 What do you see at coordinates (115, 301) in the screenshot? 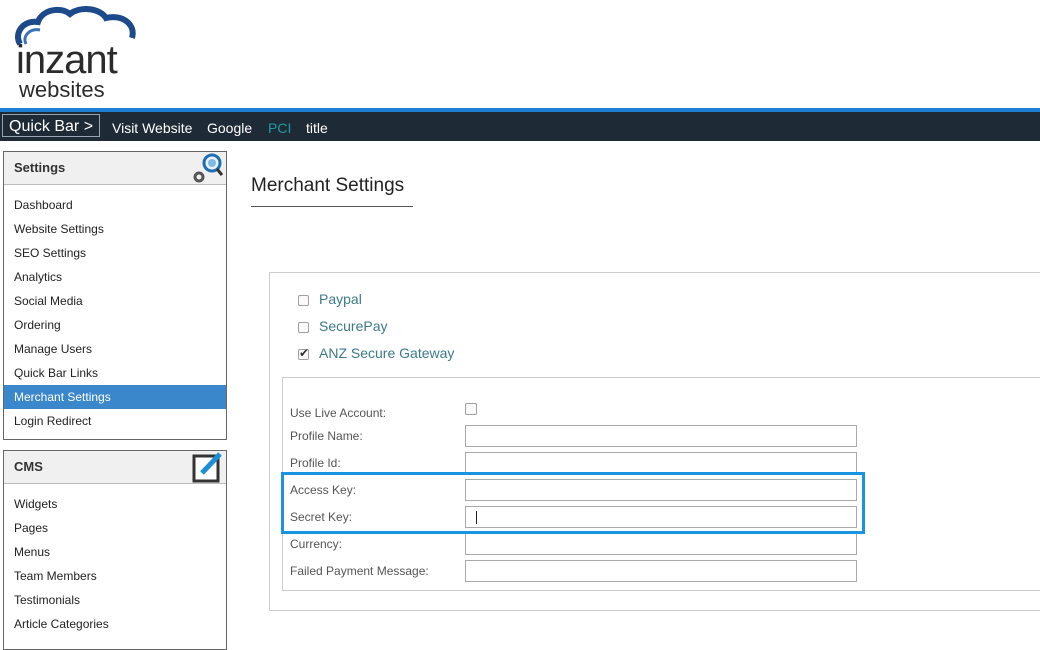
I see `sidebar-item-social-media: Social Media` at bounding box center [115, 301].